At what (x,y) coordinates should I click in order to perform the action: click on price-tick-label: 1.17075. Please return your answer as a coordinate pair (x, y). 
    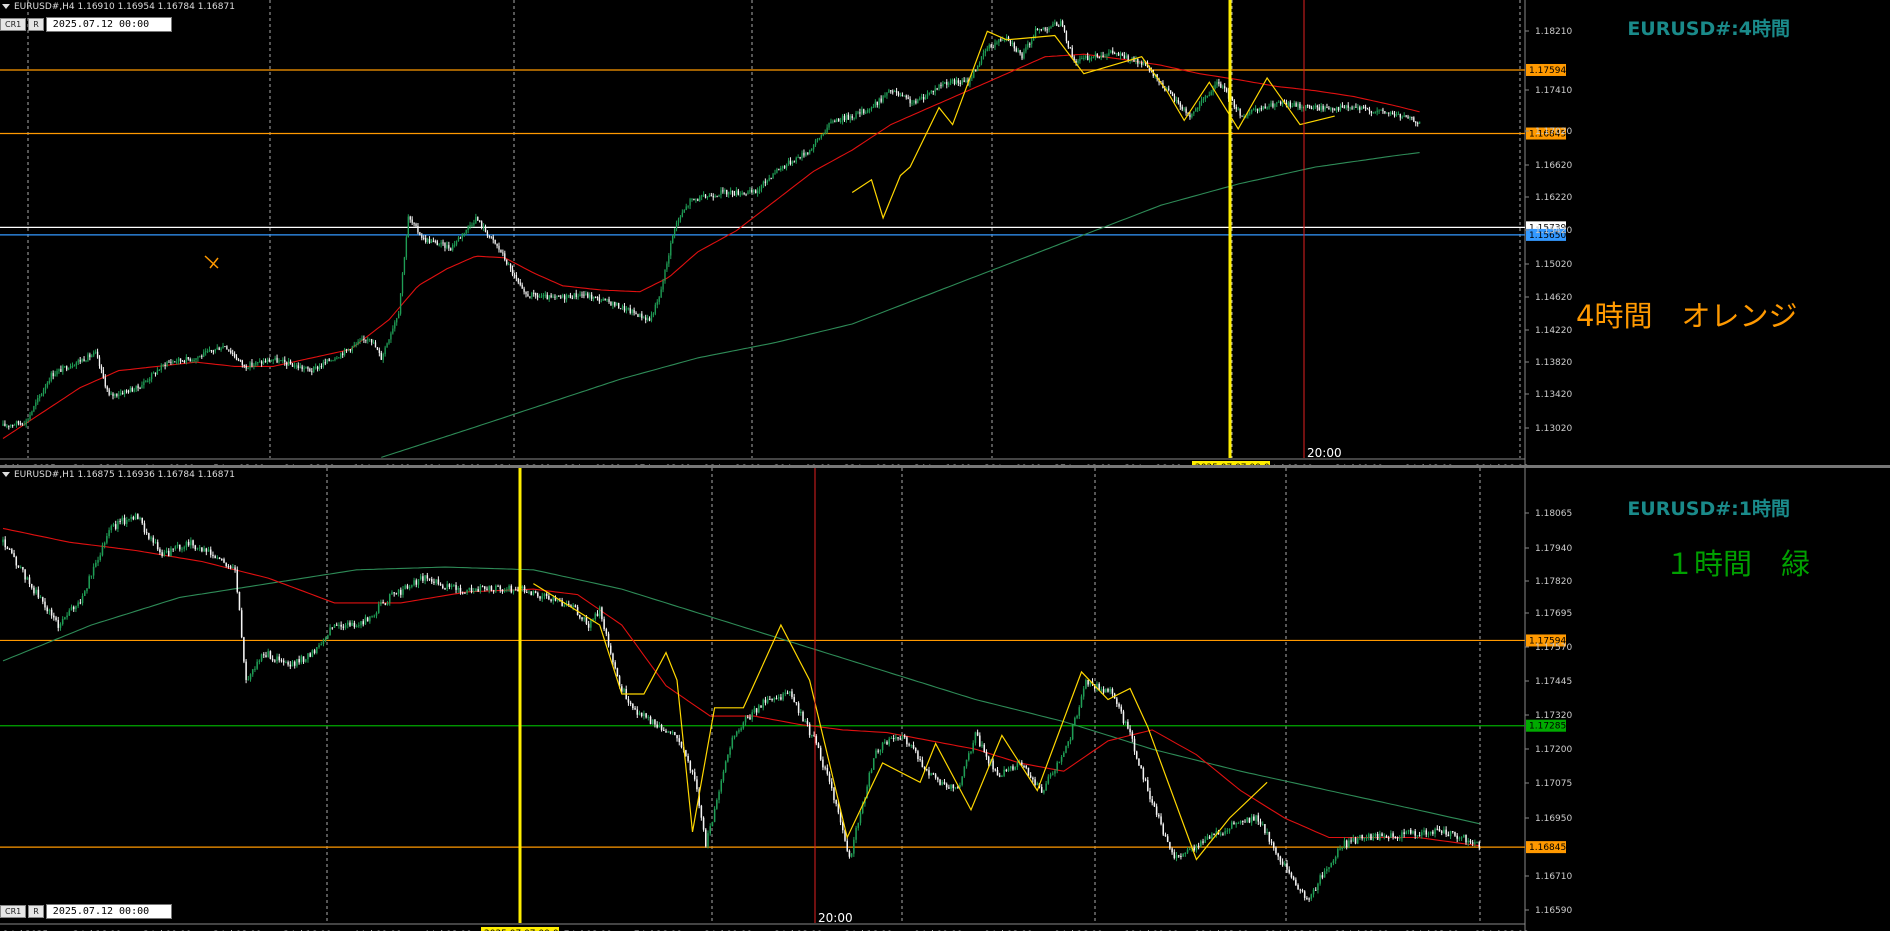
    Looking at the image, I should click on (1553, 784).